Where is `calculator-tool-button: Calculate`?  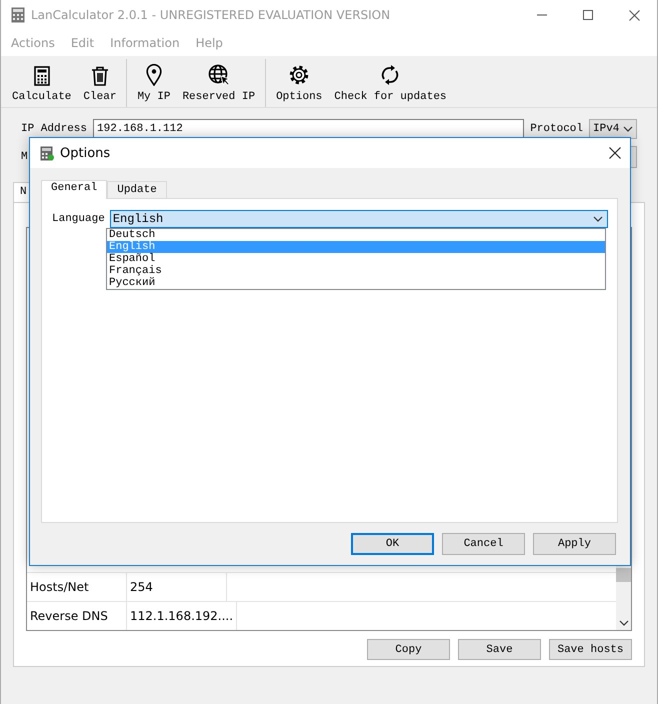 calculator-tool-button: Calculate is located at coordinates (42, 83).